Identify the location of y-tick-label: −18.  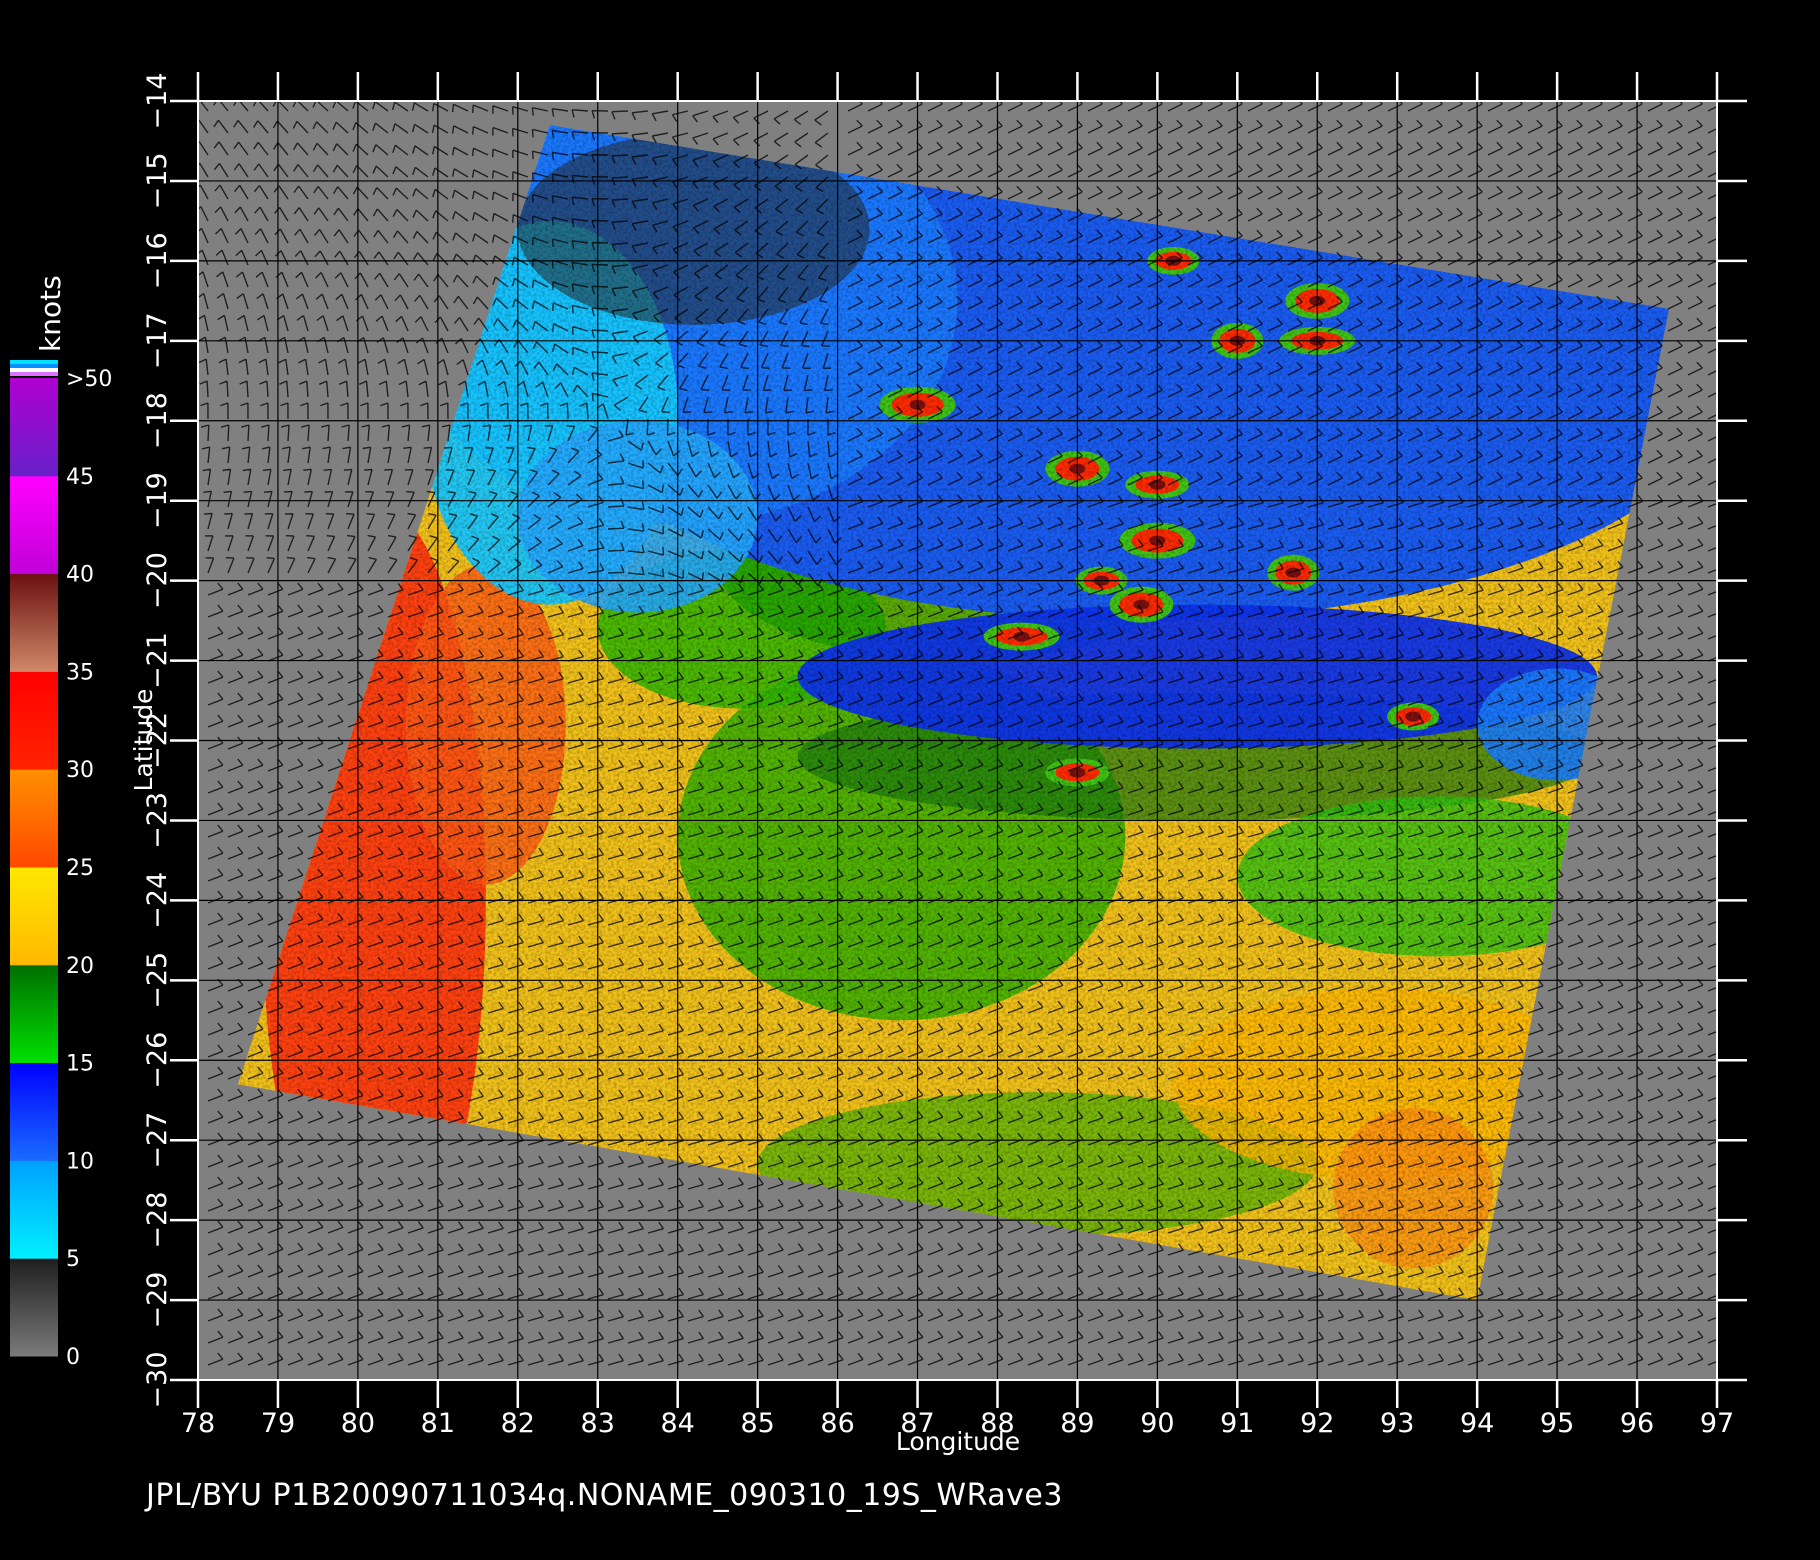
(157, 420).